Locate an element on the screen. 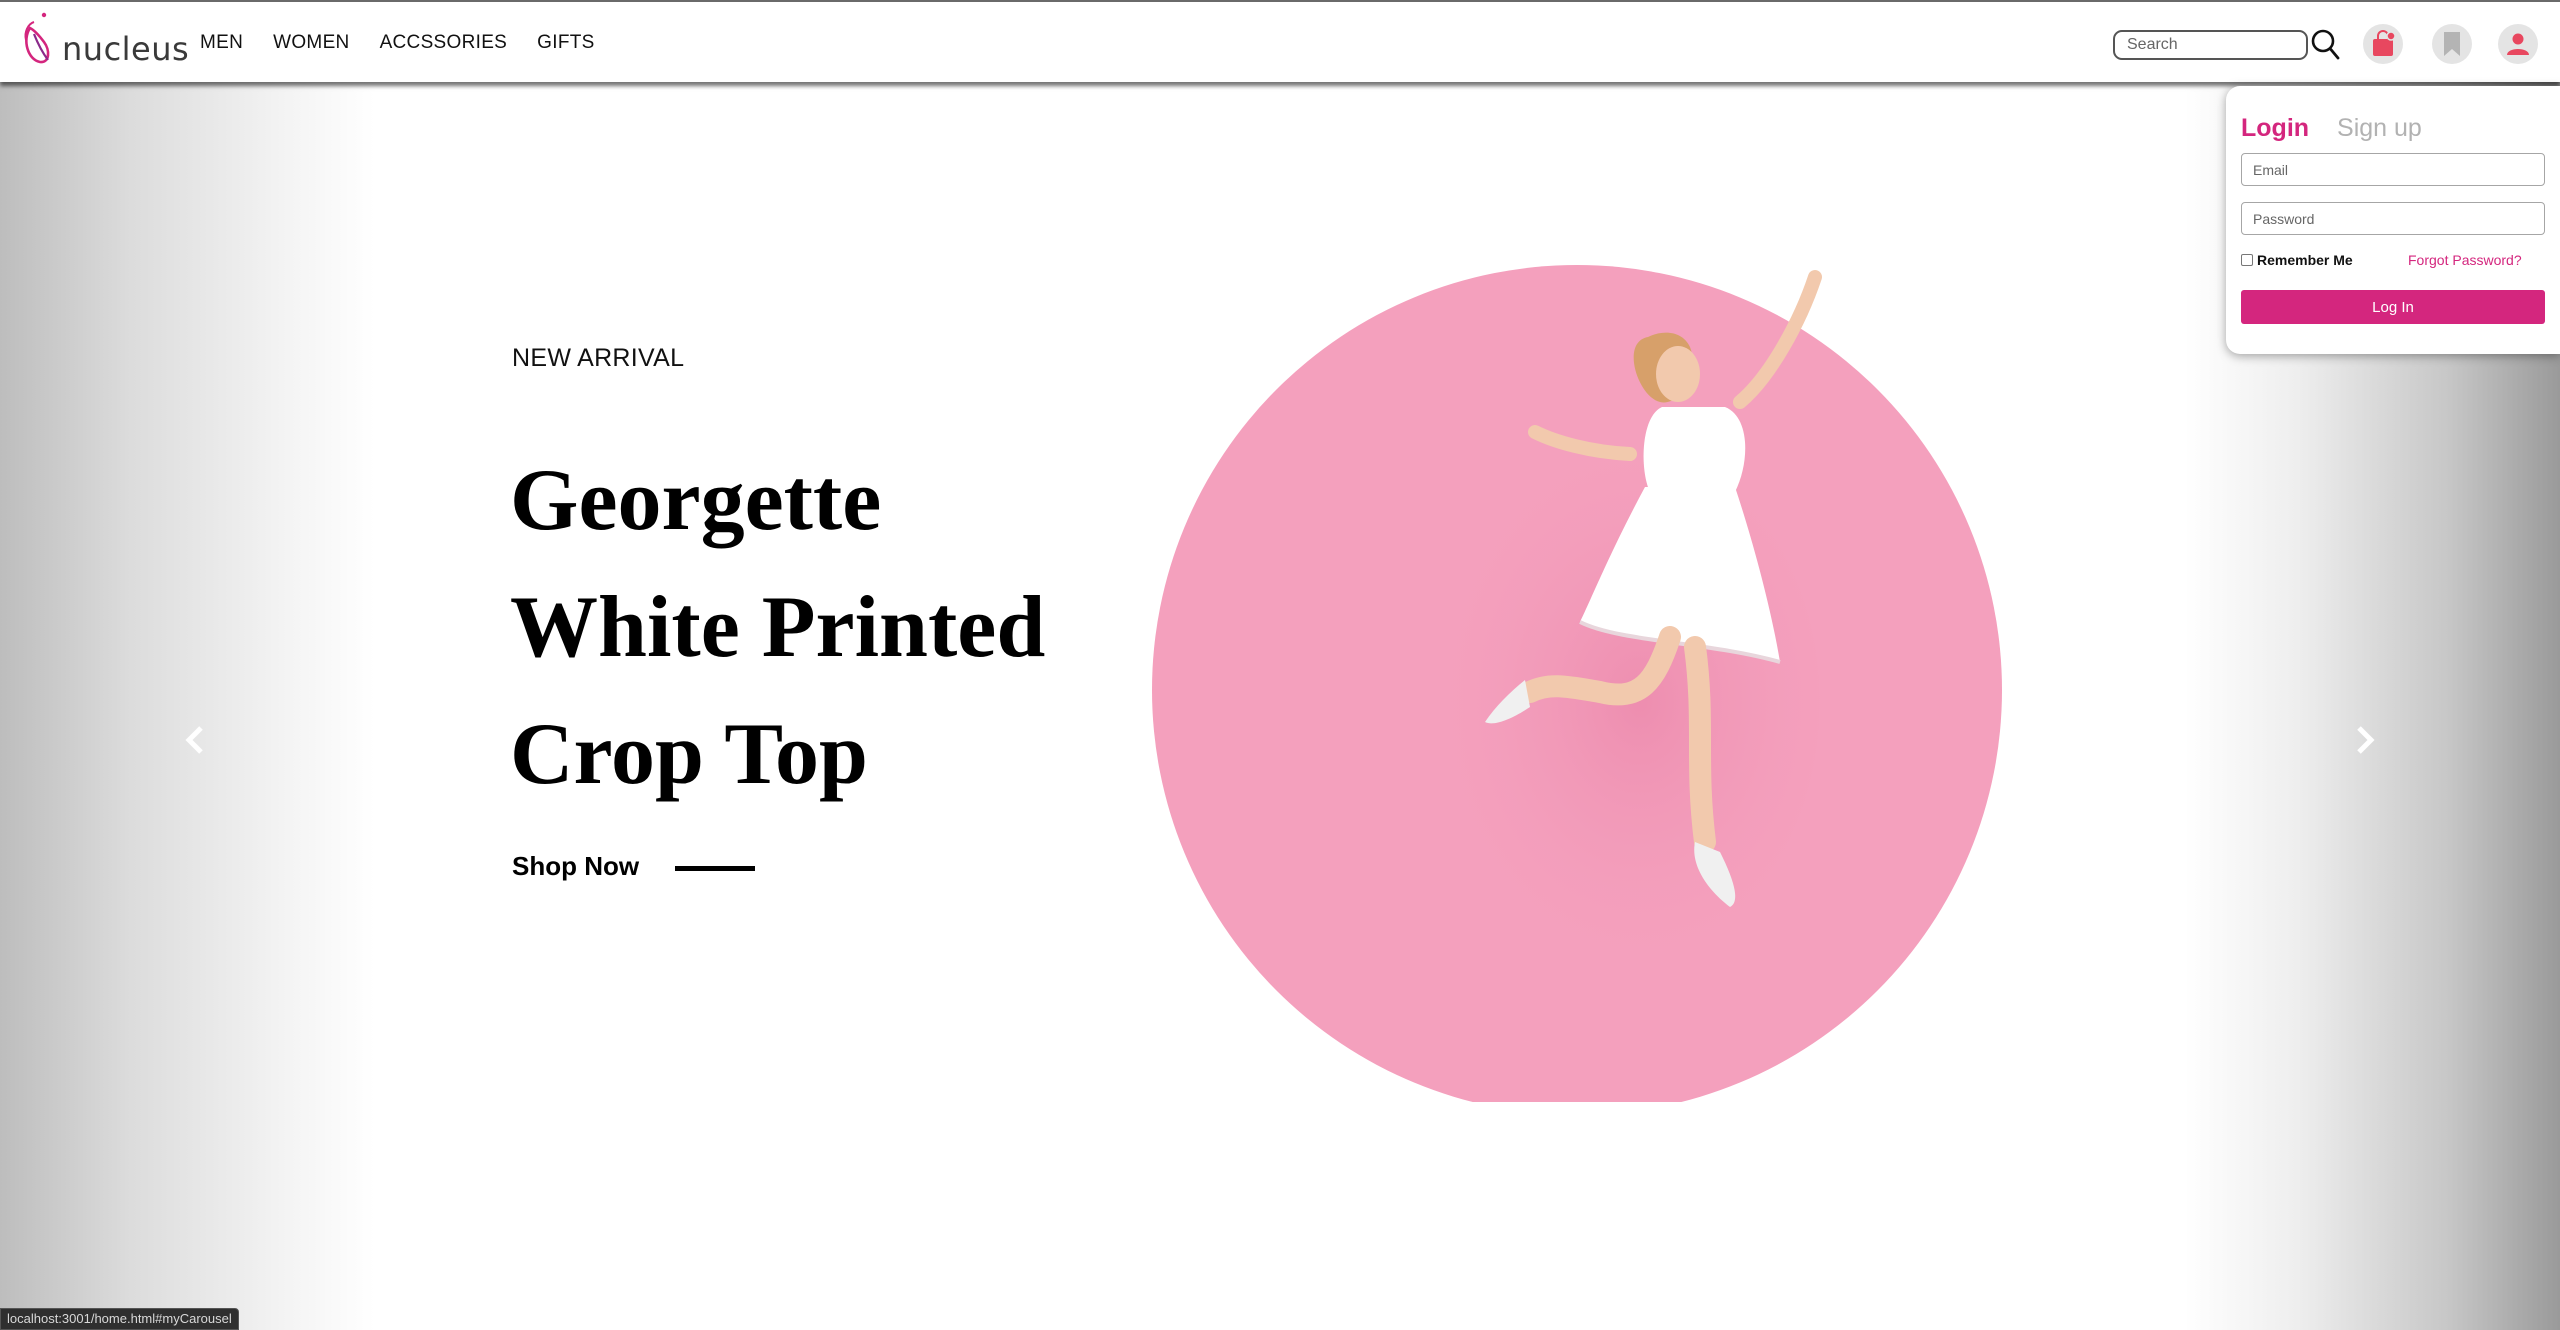  search-icon is located at coordinates (2325, 44).